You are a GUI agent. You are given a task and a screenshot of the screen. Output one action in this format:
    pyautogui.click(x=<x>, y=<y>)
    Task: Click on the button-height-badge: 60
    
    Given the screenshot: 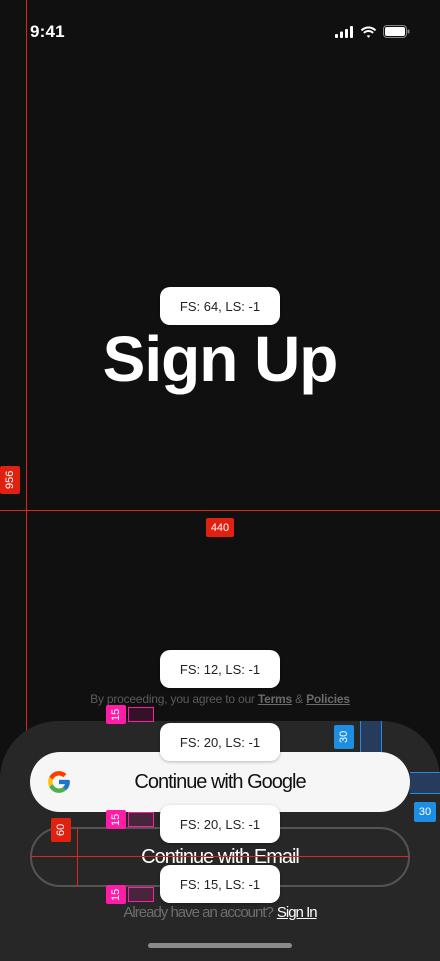 What is the action you would take?
    pyautogui.click(x=61, y=830)
    